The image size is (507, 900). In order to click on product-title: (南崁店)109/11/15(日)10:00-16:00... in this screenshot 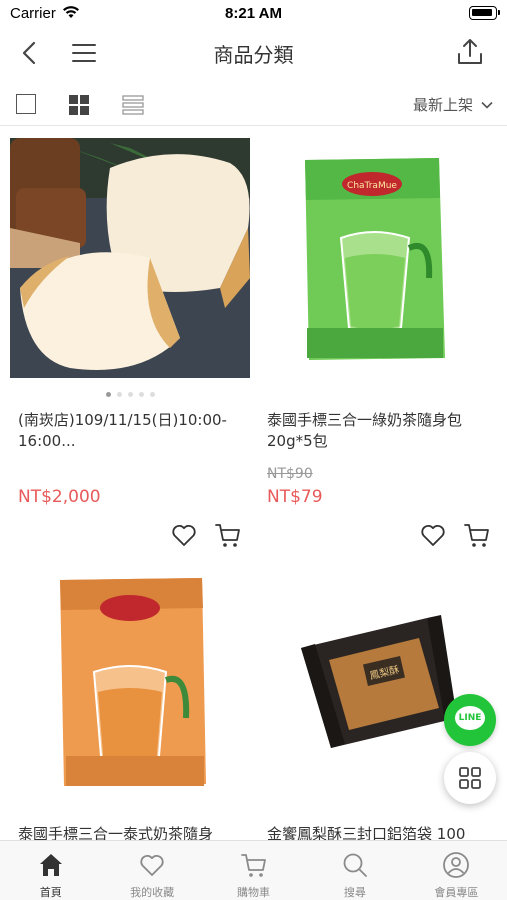, I will do `click(131, 431)`.